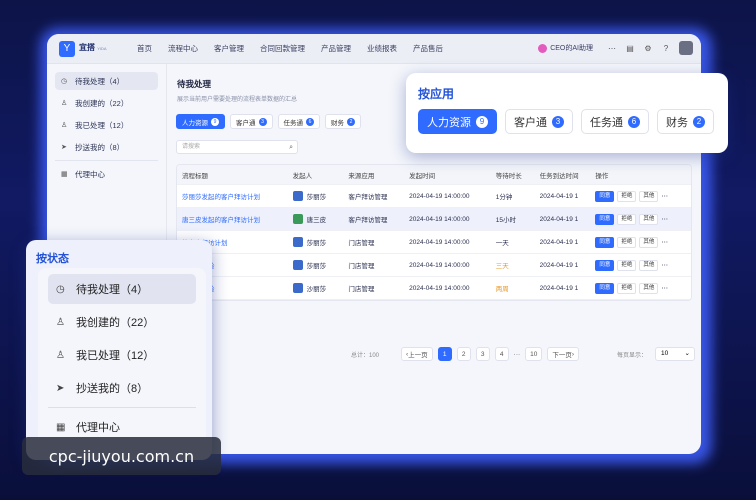 The height and width of the screenshot is (500, 756). I want to click on col-wait: 等待时长, so click(508, 176).